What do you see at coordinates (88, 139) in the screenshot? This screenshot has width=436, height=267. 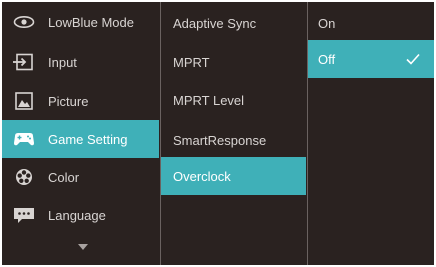 I see `menu-item-label: Game Setting` at bounding box center [88, 139].